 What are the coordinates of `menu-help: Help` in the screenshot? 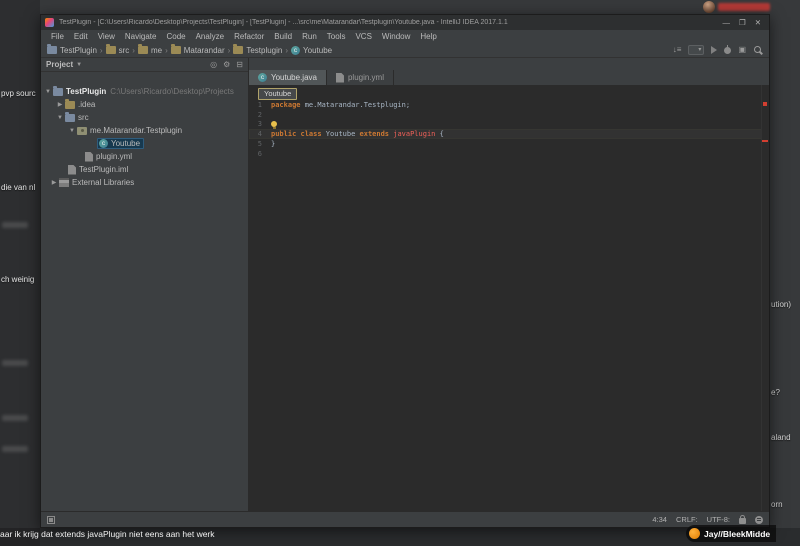 It's located at (428, 36).